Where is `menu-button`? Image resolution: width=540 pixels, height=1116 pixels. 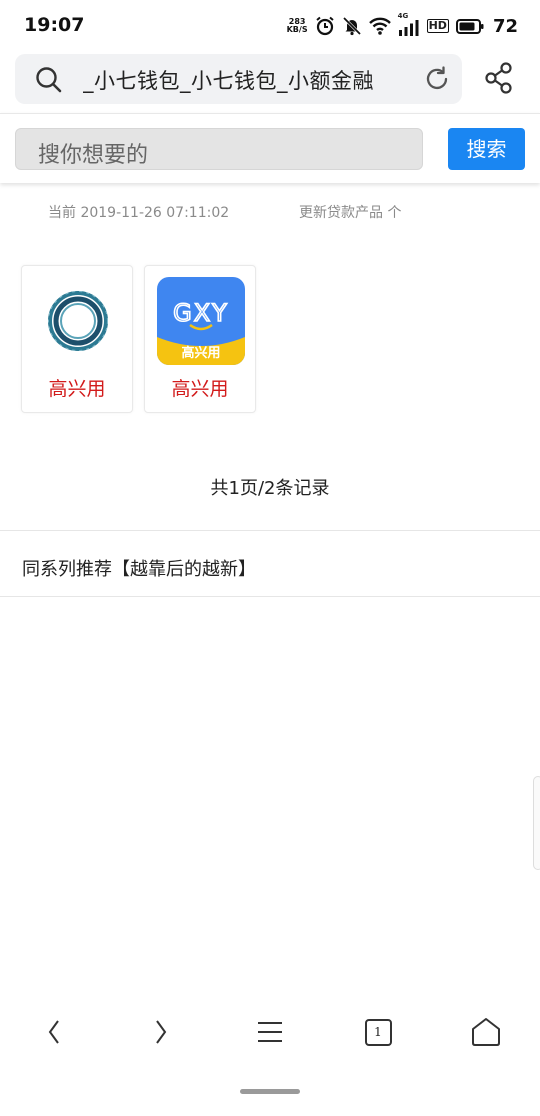
menu-button is located at coordinates (270, 1032).